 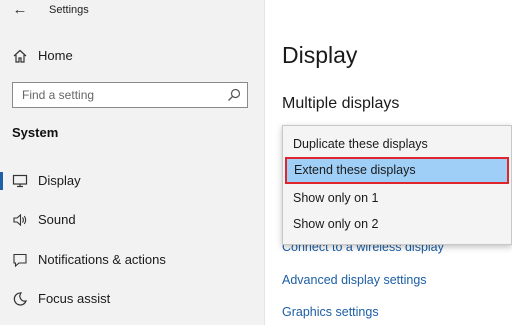 I want to click on sidebar-item-display: Display, so click(x=132, y=181).